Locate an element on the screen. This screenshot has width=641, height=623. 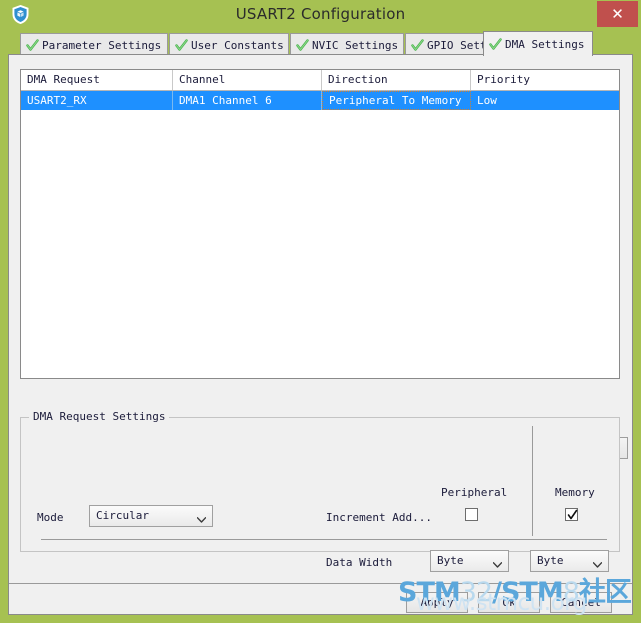
increment-memory-checkbox is located at coordinates (571, 514).